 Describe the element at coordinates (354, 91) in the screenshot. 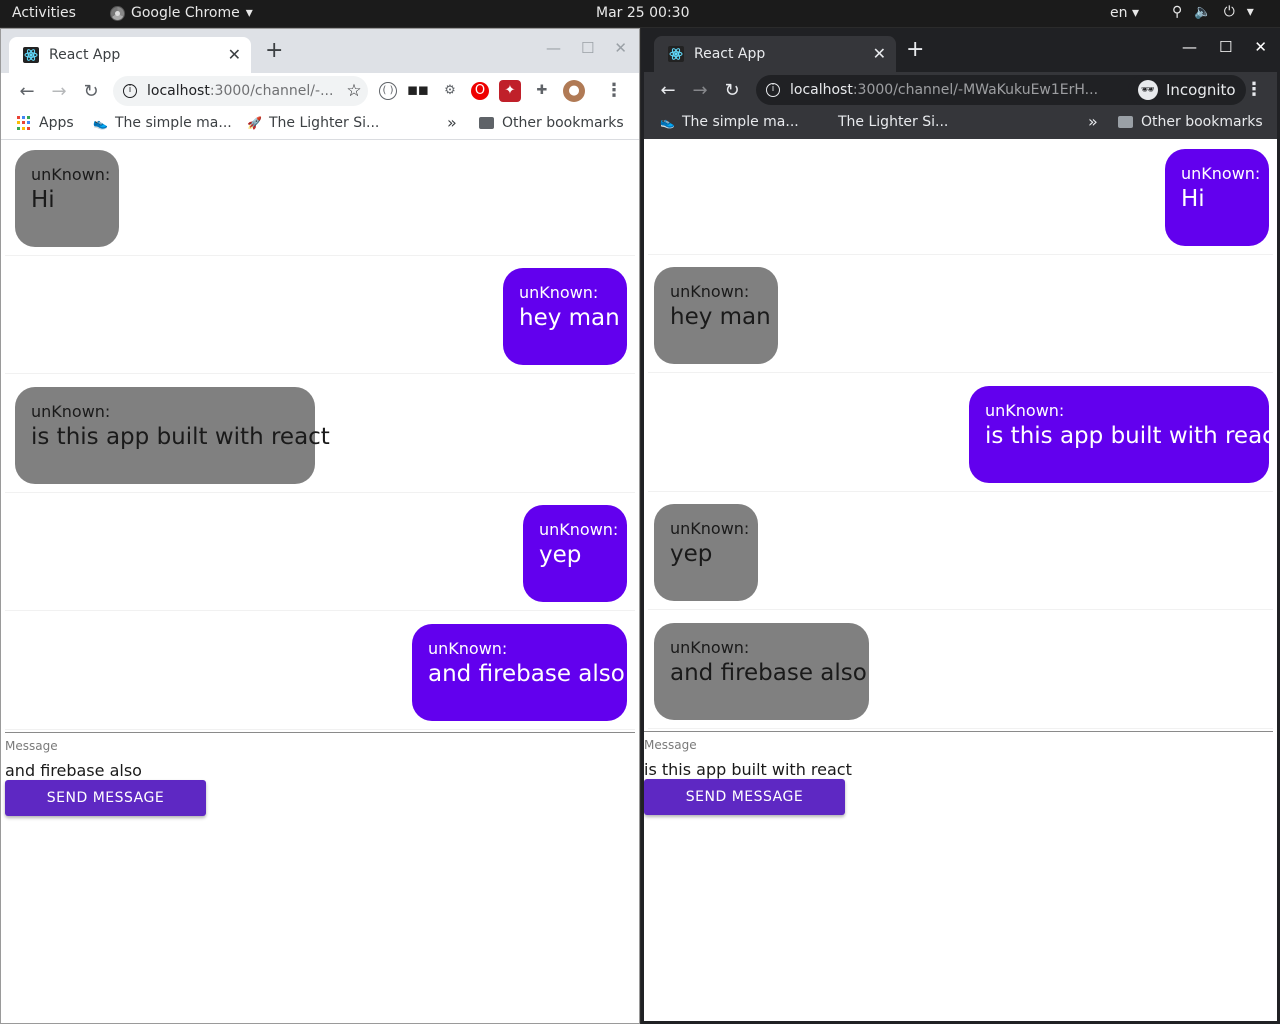

I see `bookmark-star-icon: ☆` at that location.